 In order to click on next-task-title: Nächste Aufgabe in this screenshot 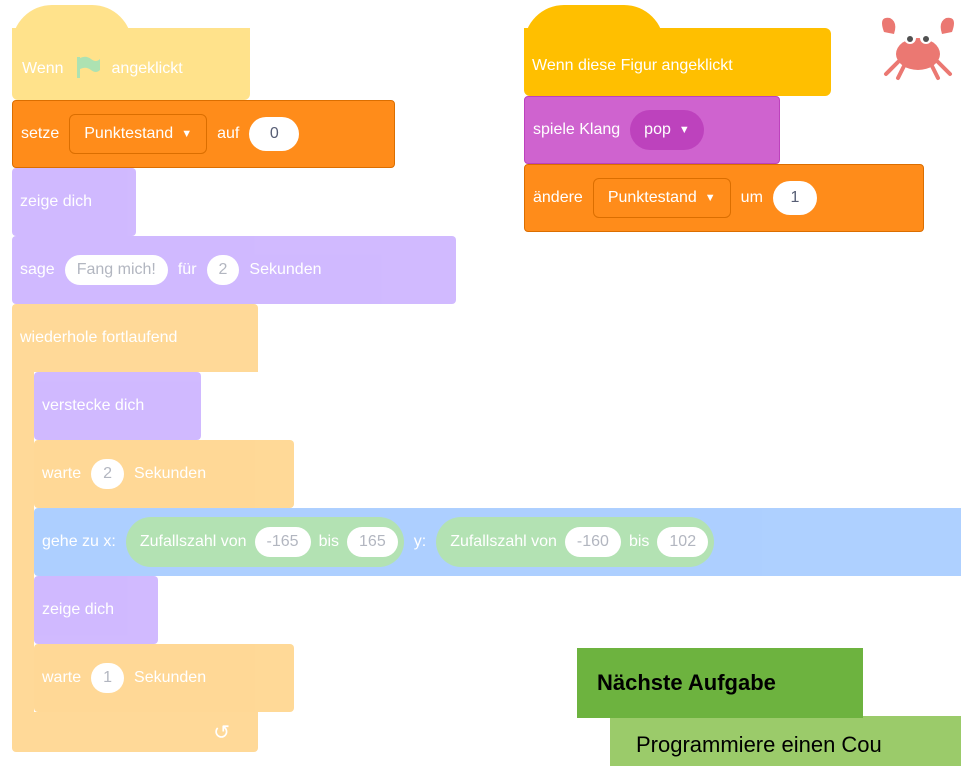, I will do `click(686, 682)`.